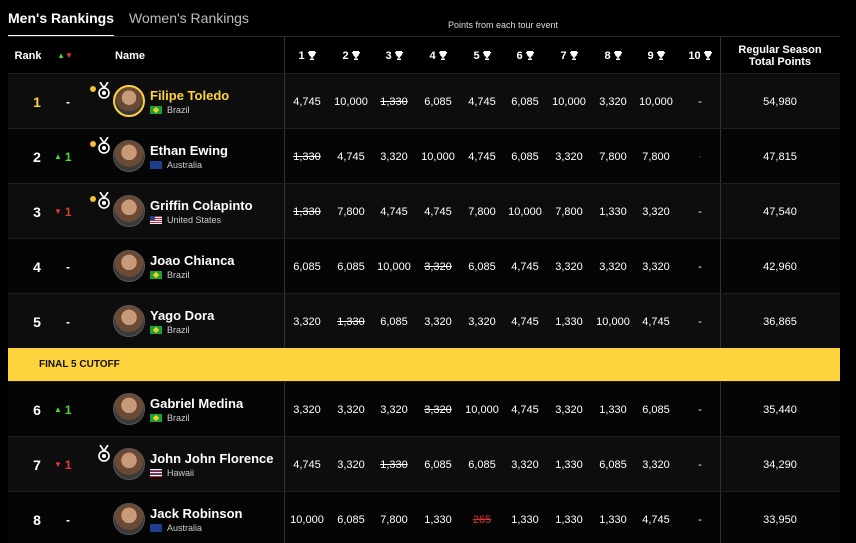  I want to click on surfer-name: Griffin Colapinto, so click(201, 205).